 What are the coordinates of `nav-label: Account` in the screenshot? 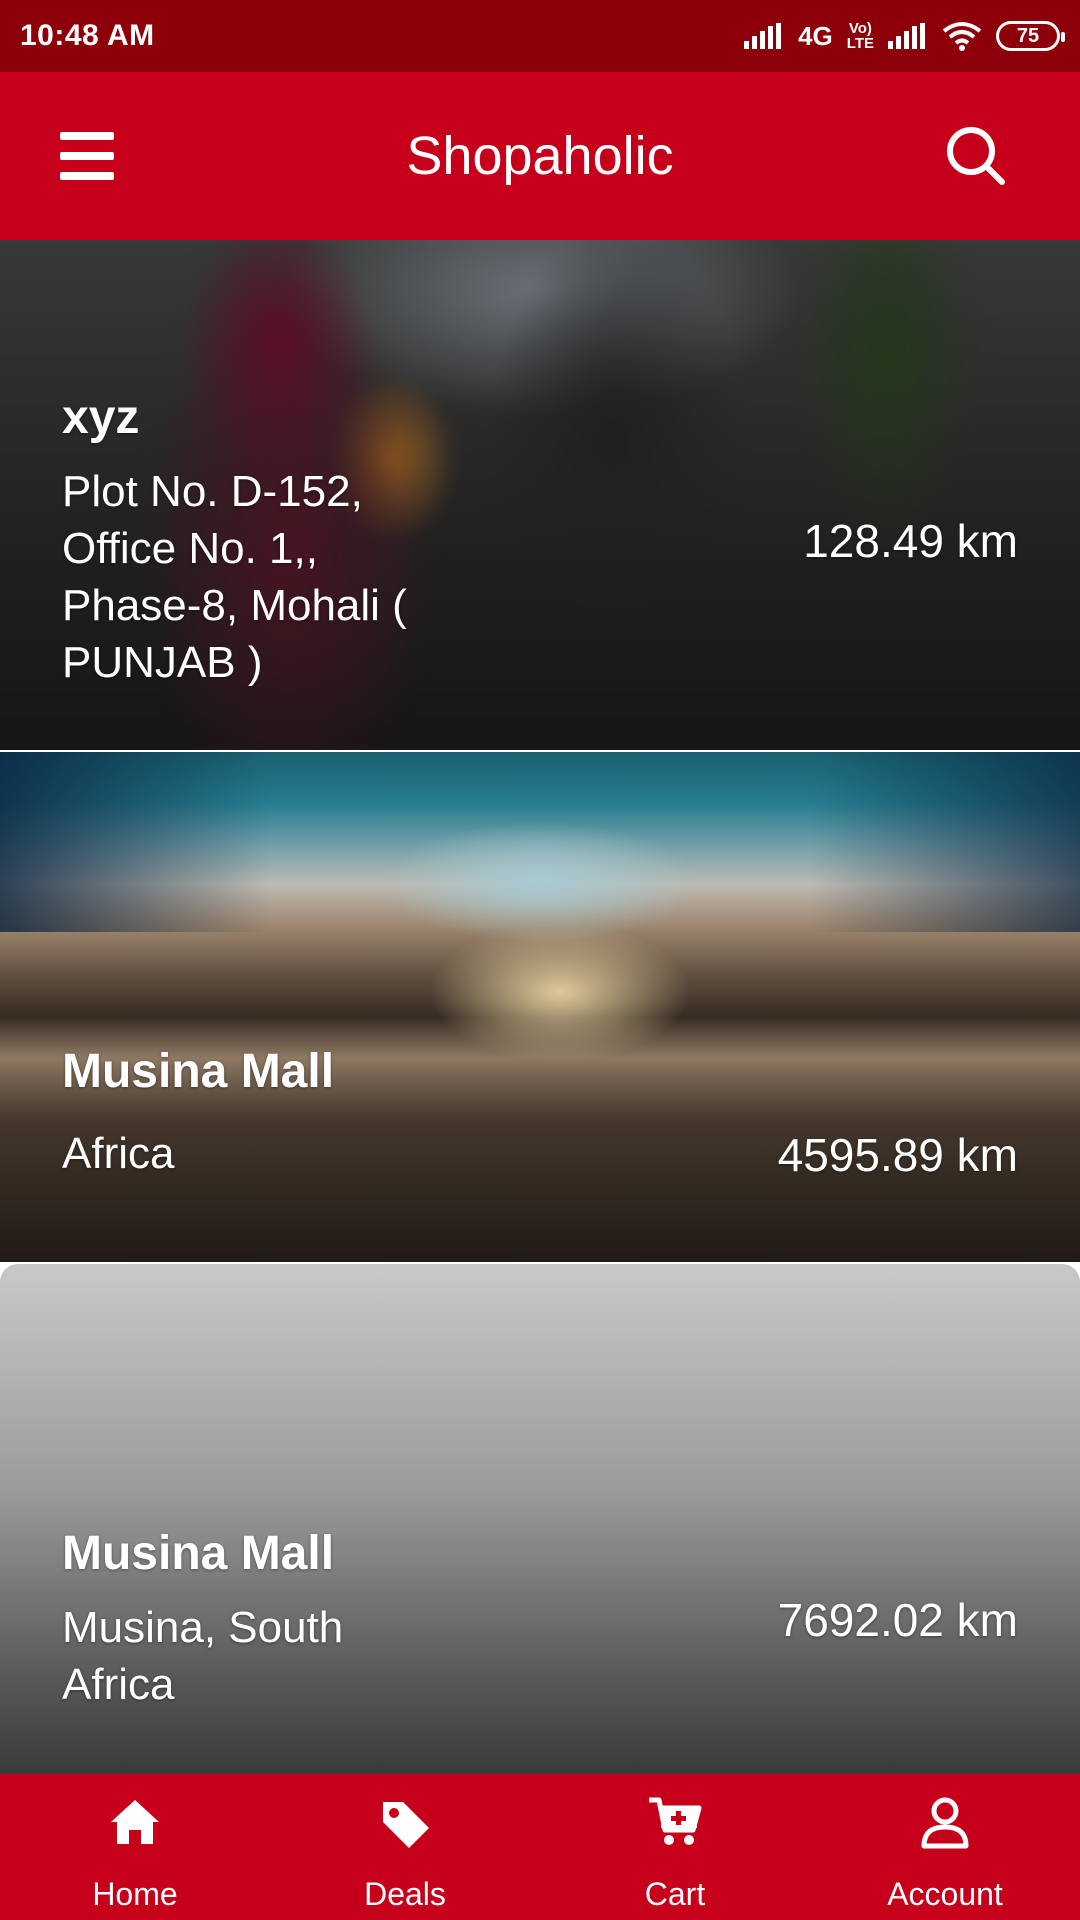 It's located at (945, 1894).